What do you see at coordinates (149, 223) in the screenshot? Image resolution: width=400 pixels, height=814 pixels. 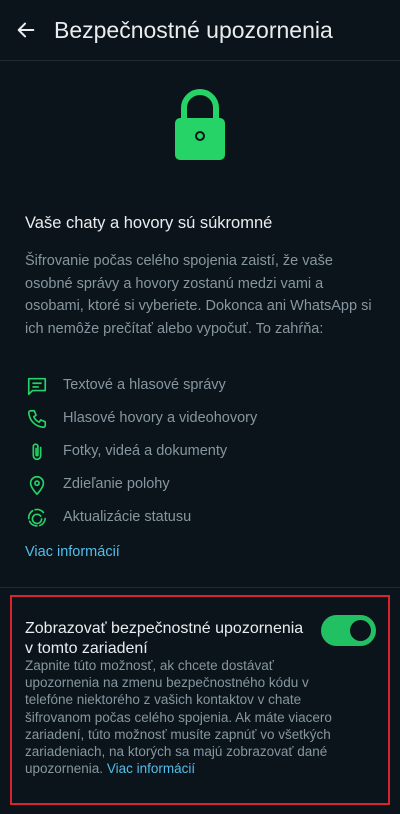 I see `privacy-headline: Vaše chaty a hovory sú súkromné` at bounding box center [149, 223].